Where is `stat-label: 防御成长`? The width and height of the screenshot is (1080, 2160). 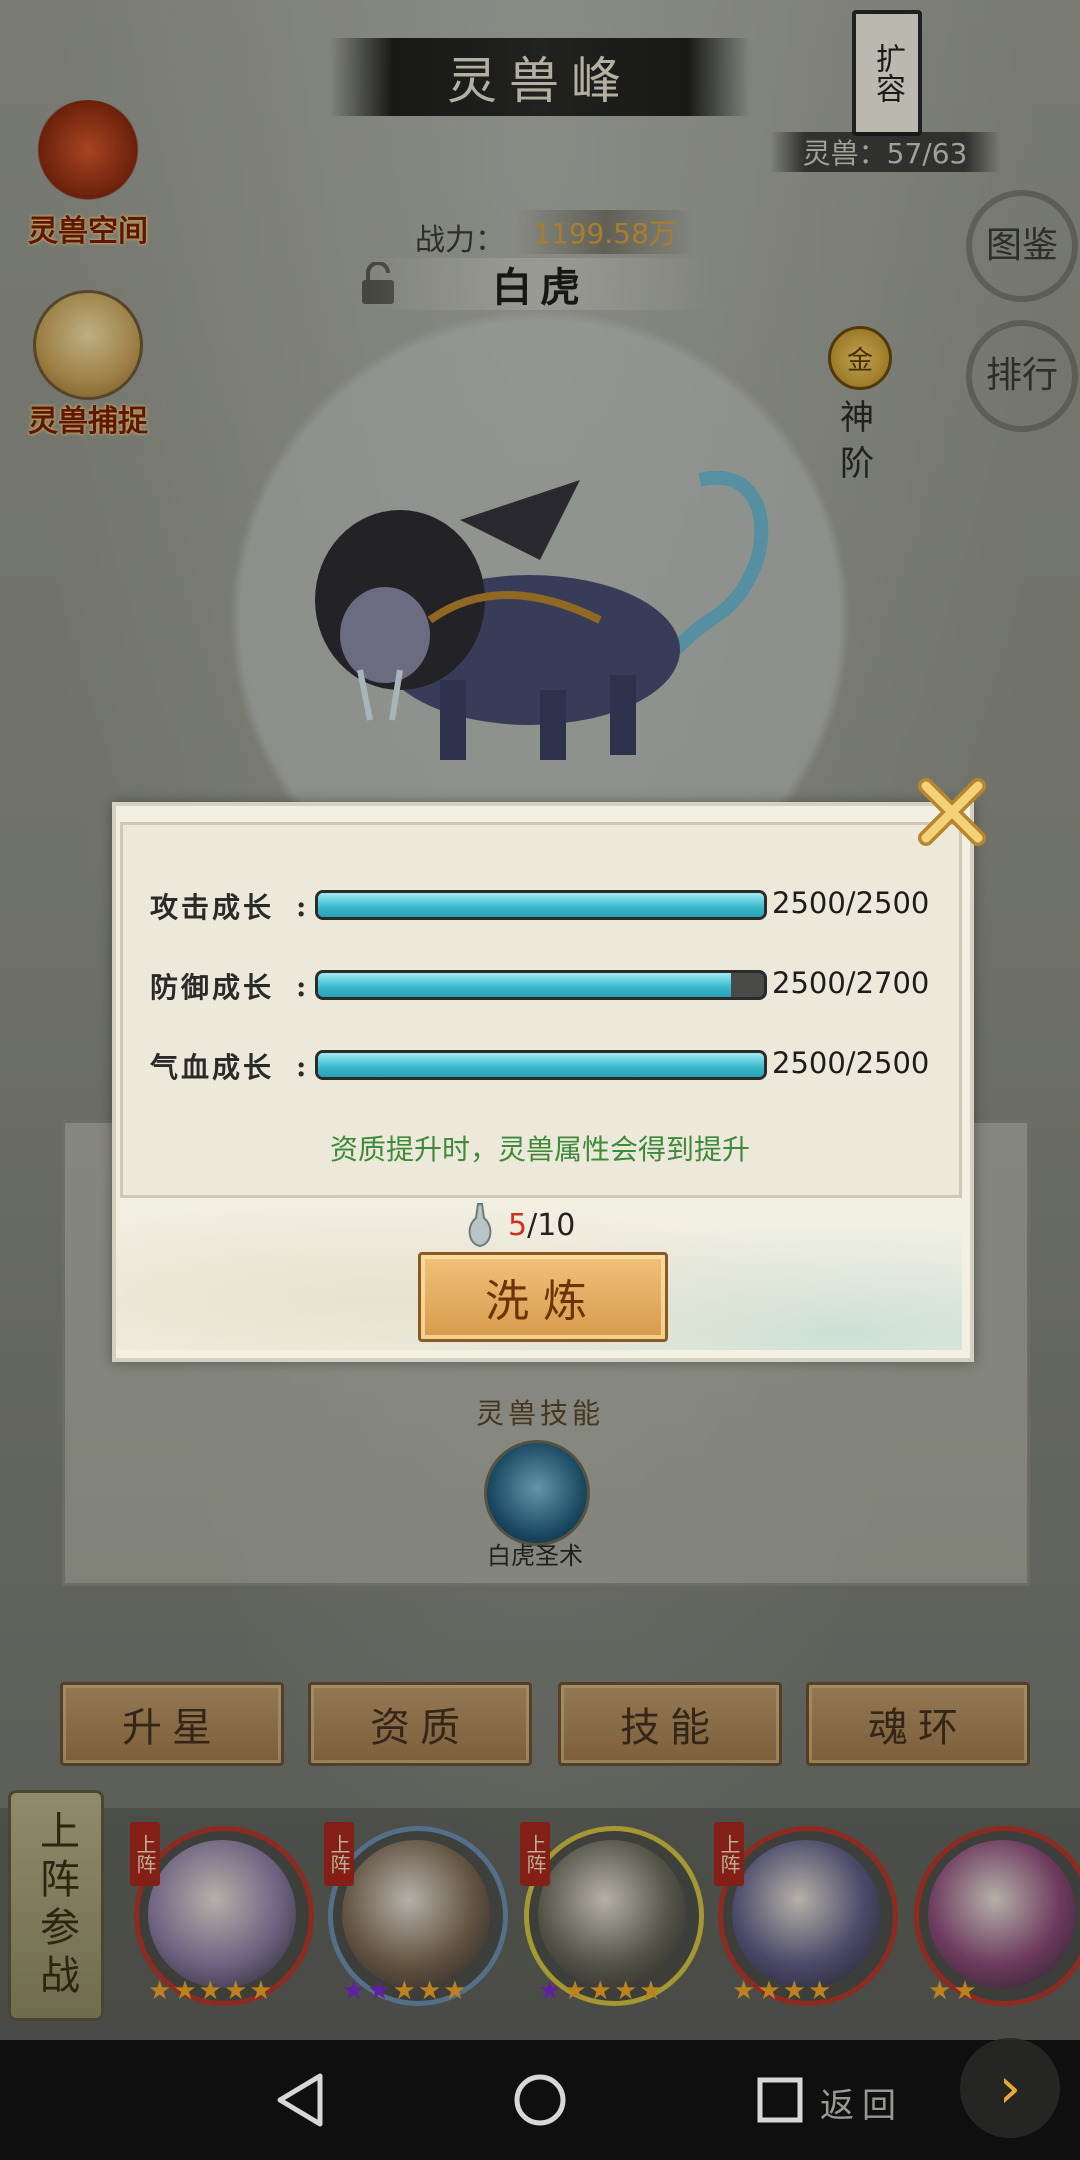 stat-label: 防御成长 is located at coordinates (212, 987).